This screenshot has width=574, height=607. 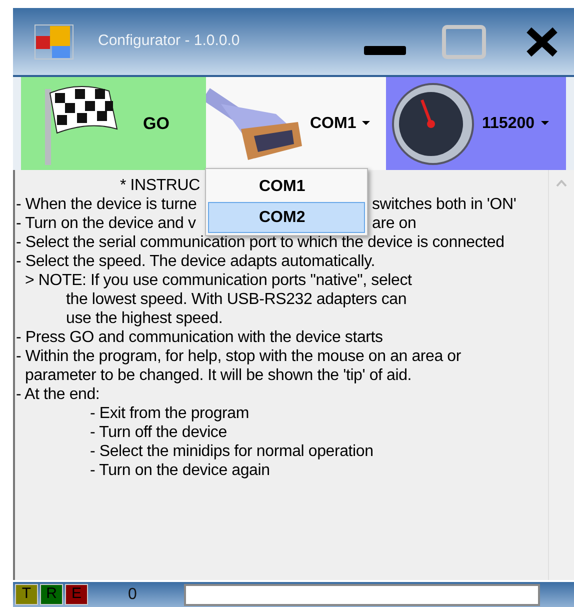 What do you see at coordinates (476, 123) in the screenshot?
I see `speed-dropdown: 115200` at bounding box center [476, 123].